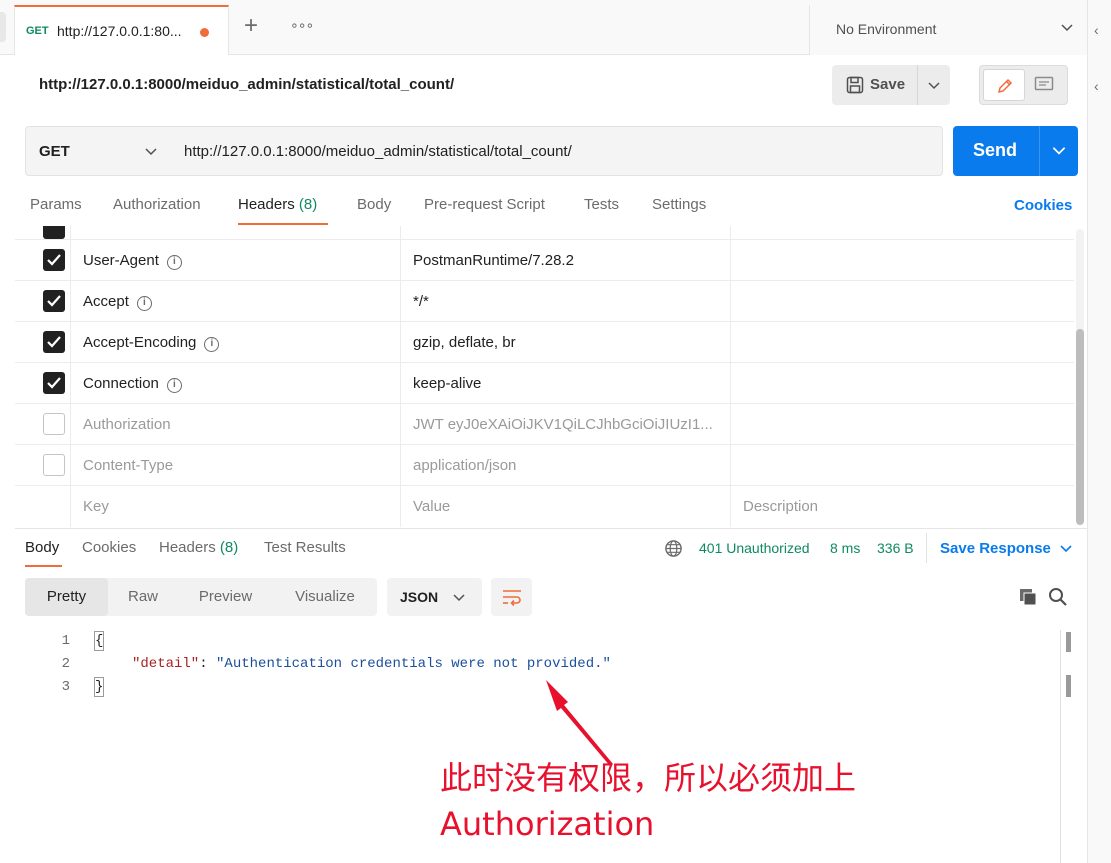  I want to click on format-raw: Raw, so click(143, 597).